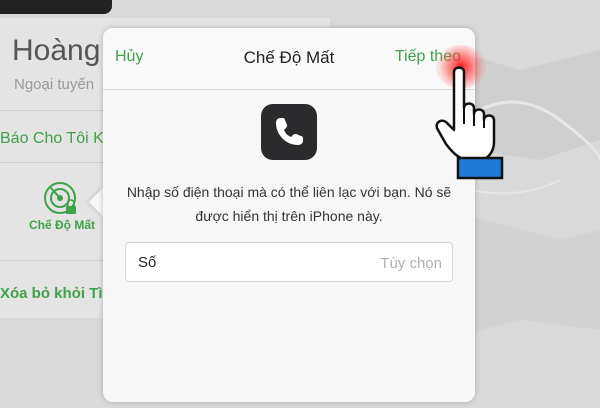  I want to click on lost-mode-radar-icon, so click(60, 198).